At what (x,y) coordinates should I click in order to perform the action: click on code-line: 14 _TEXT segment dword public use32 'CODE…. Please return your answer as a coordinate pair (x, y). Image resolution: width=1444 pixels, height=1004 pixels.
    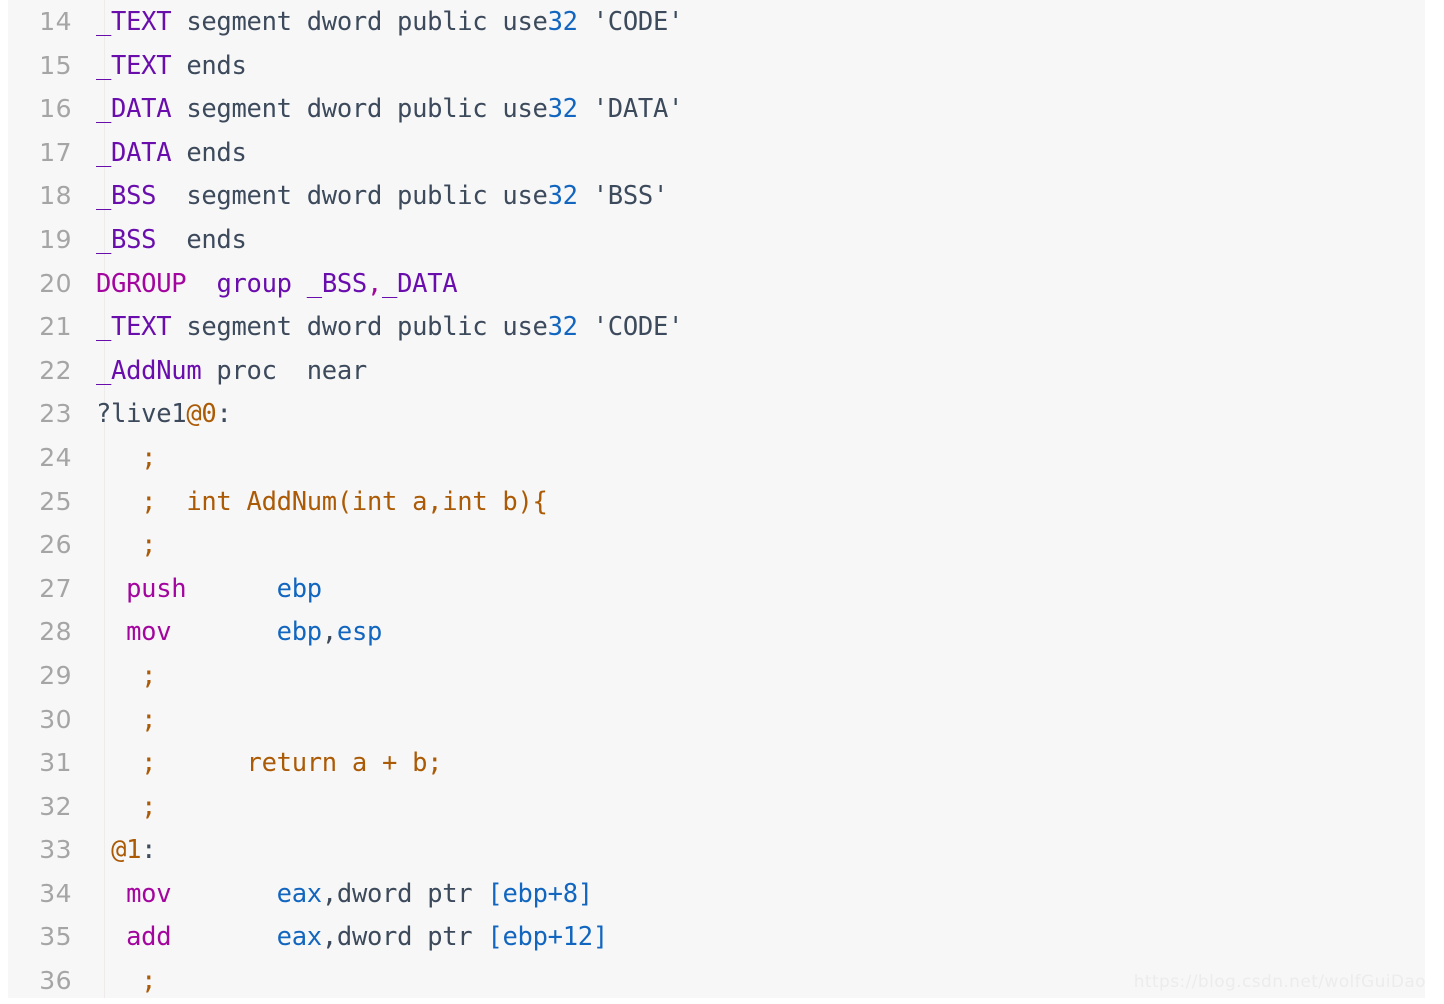
    Looking at the image, I should click on (716, 22).